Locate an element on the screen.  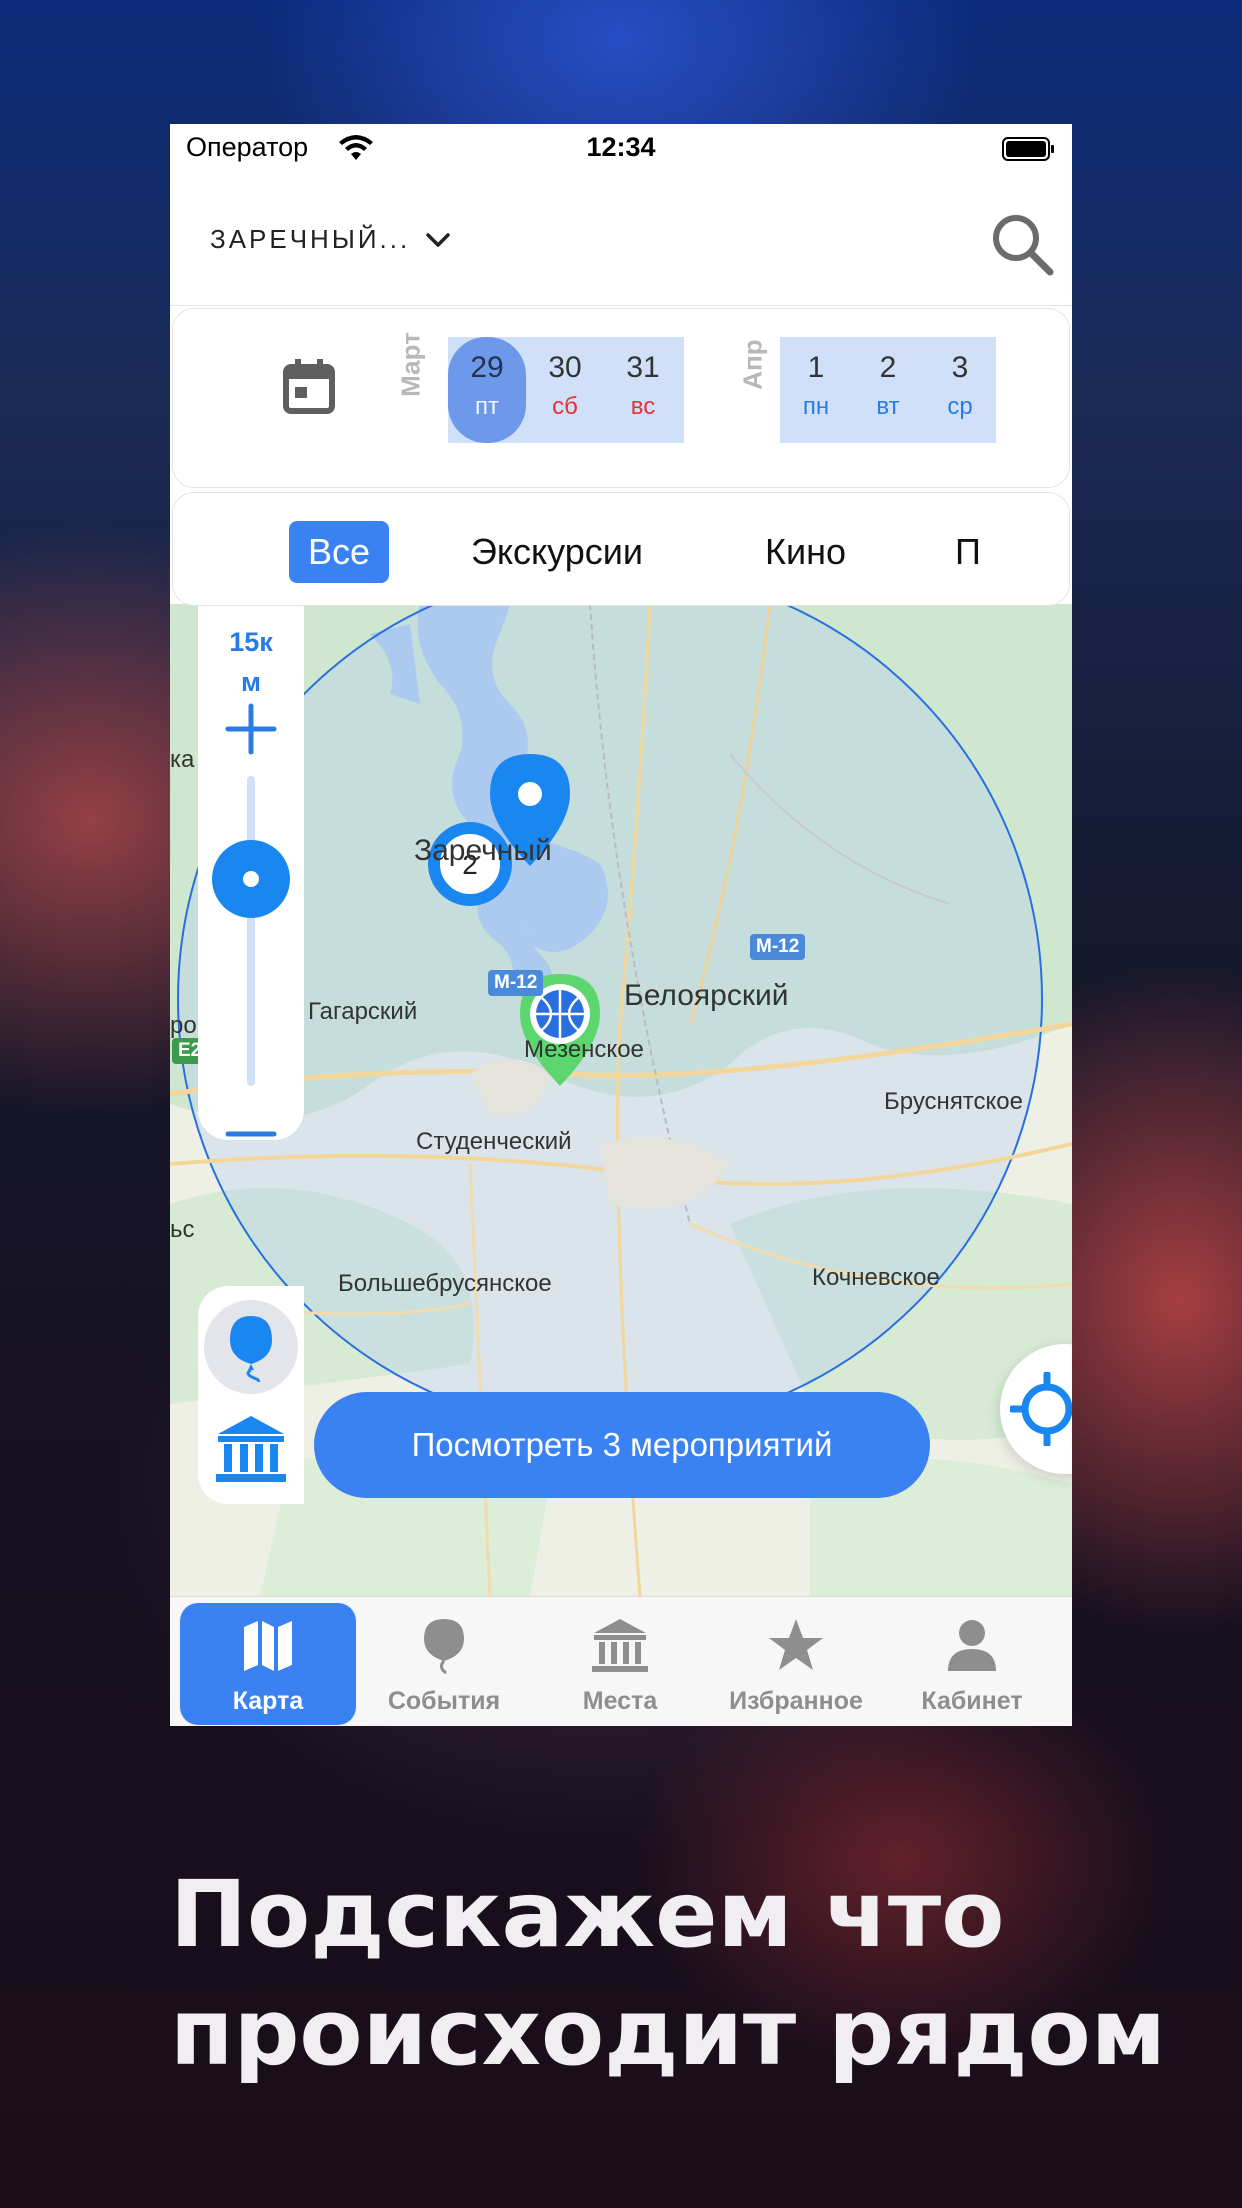
category-more: П is located at coordinates (968, 552).